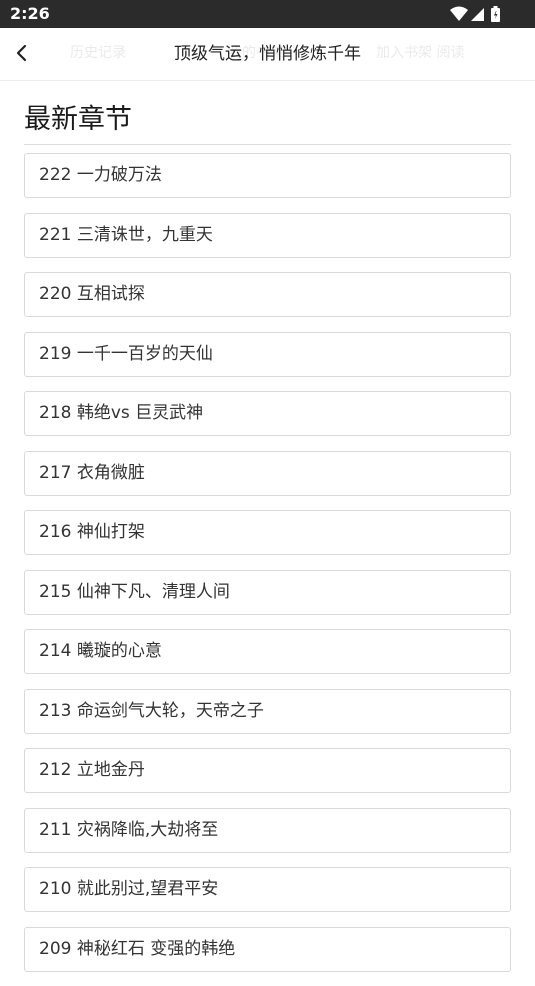  Describe the element at coordinates (30, 13) in the screenshot. I see `status-time: 2:26` at that location.